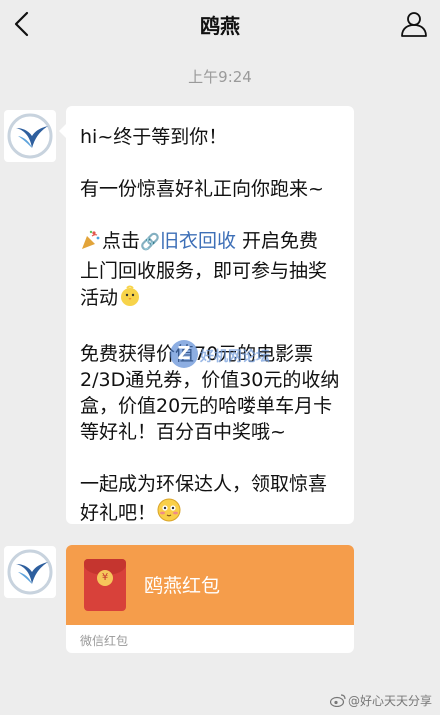 This screenshot has height=715, width=440. I want to click on person-icon, so click(414, 24).